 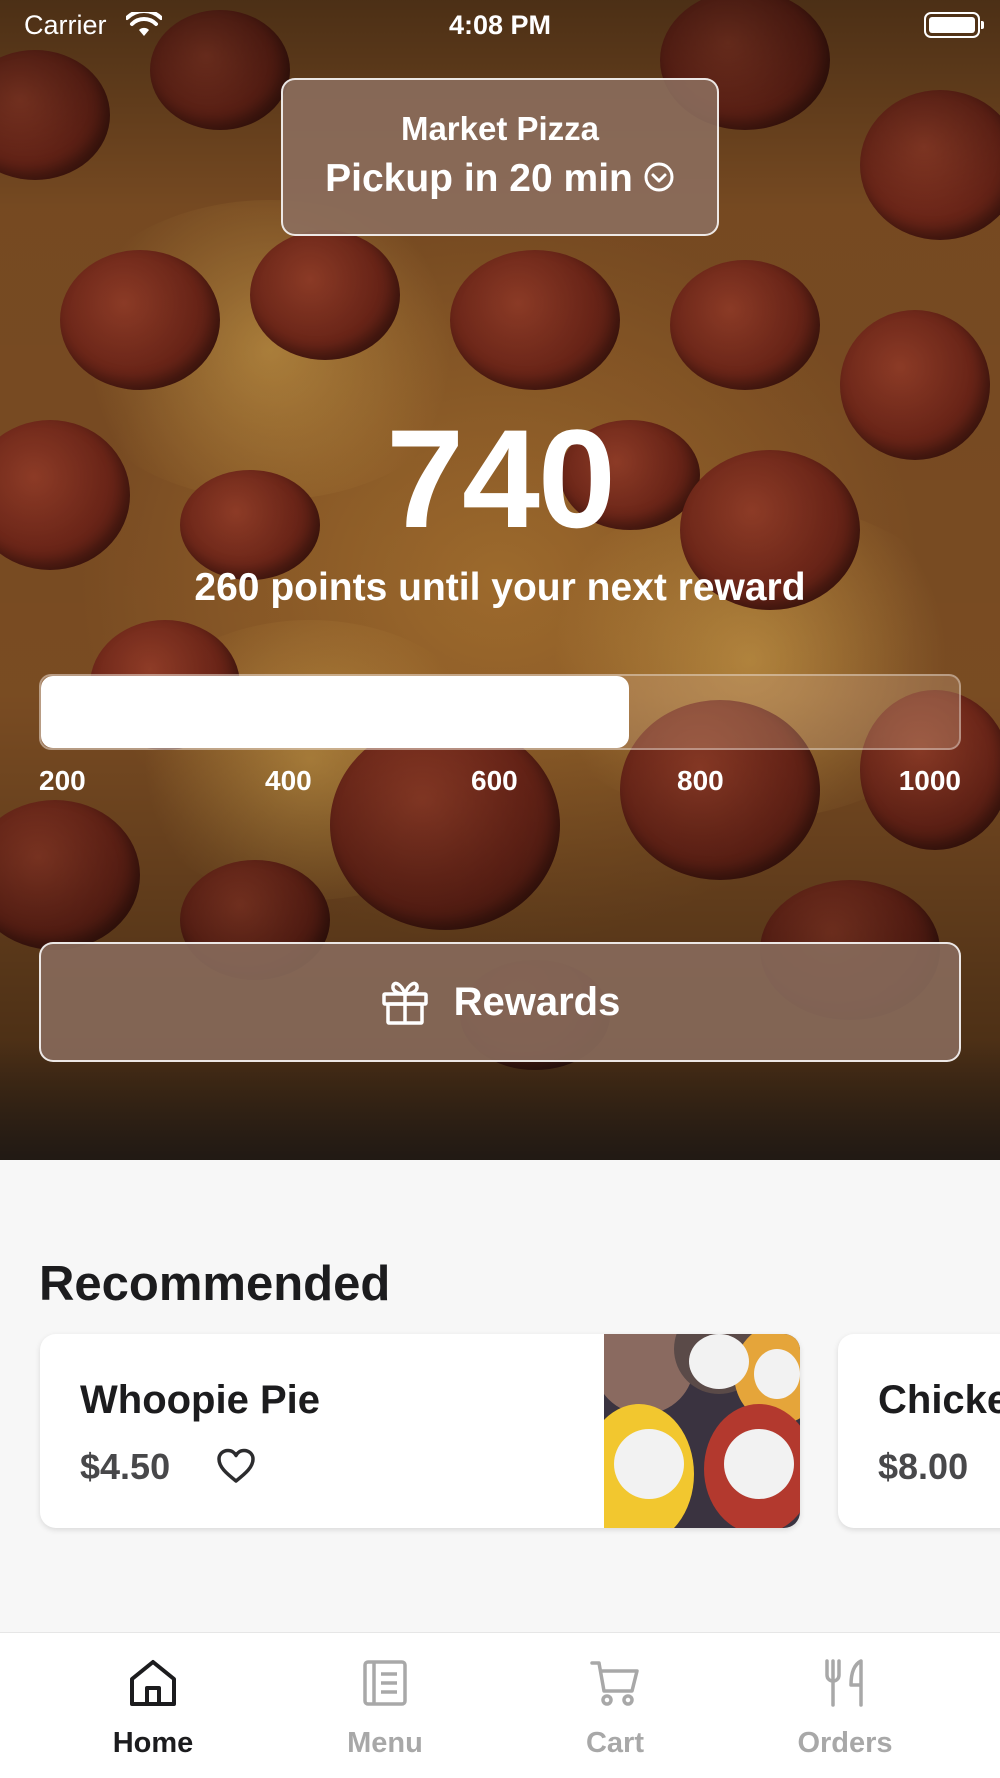 I want to click on recommended-card: Chicke $8.00, so click(x=919, y=1431).